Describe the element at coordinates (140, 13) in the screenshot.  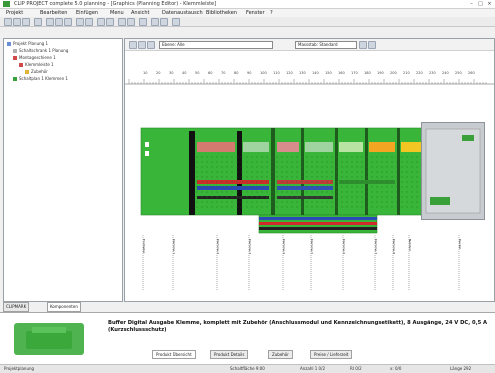
I see `menu-item: Ansicht` at that location.